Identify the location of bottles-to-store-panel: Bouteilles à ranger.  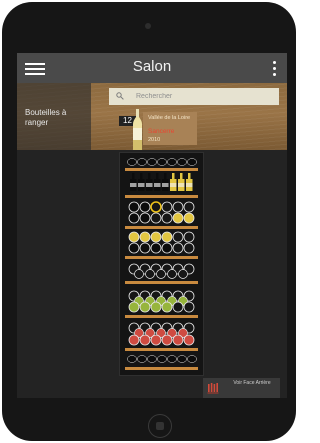
(54, 116).